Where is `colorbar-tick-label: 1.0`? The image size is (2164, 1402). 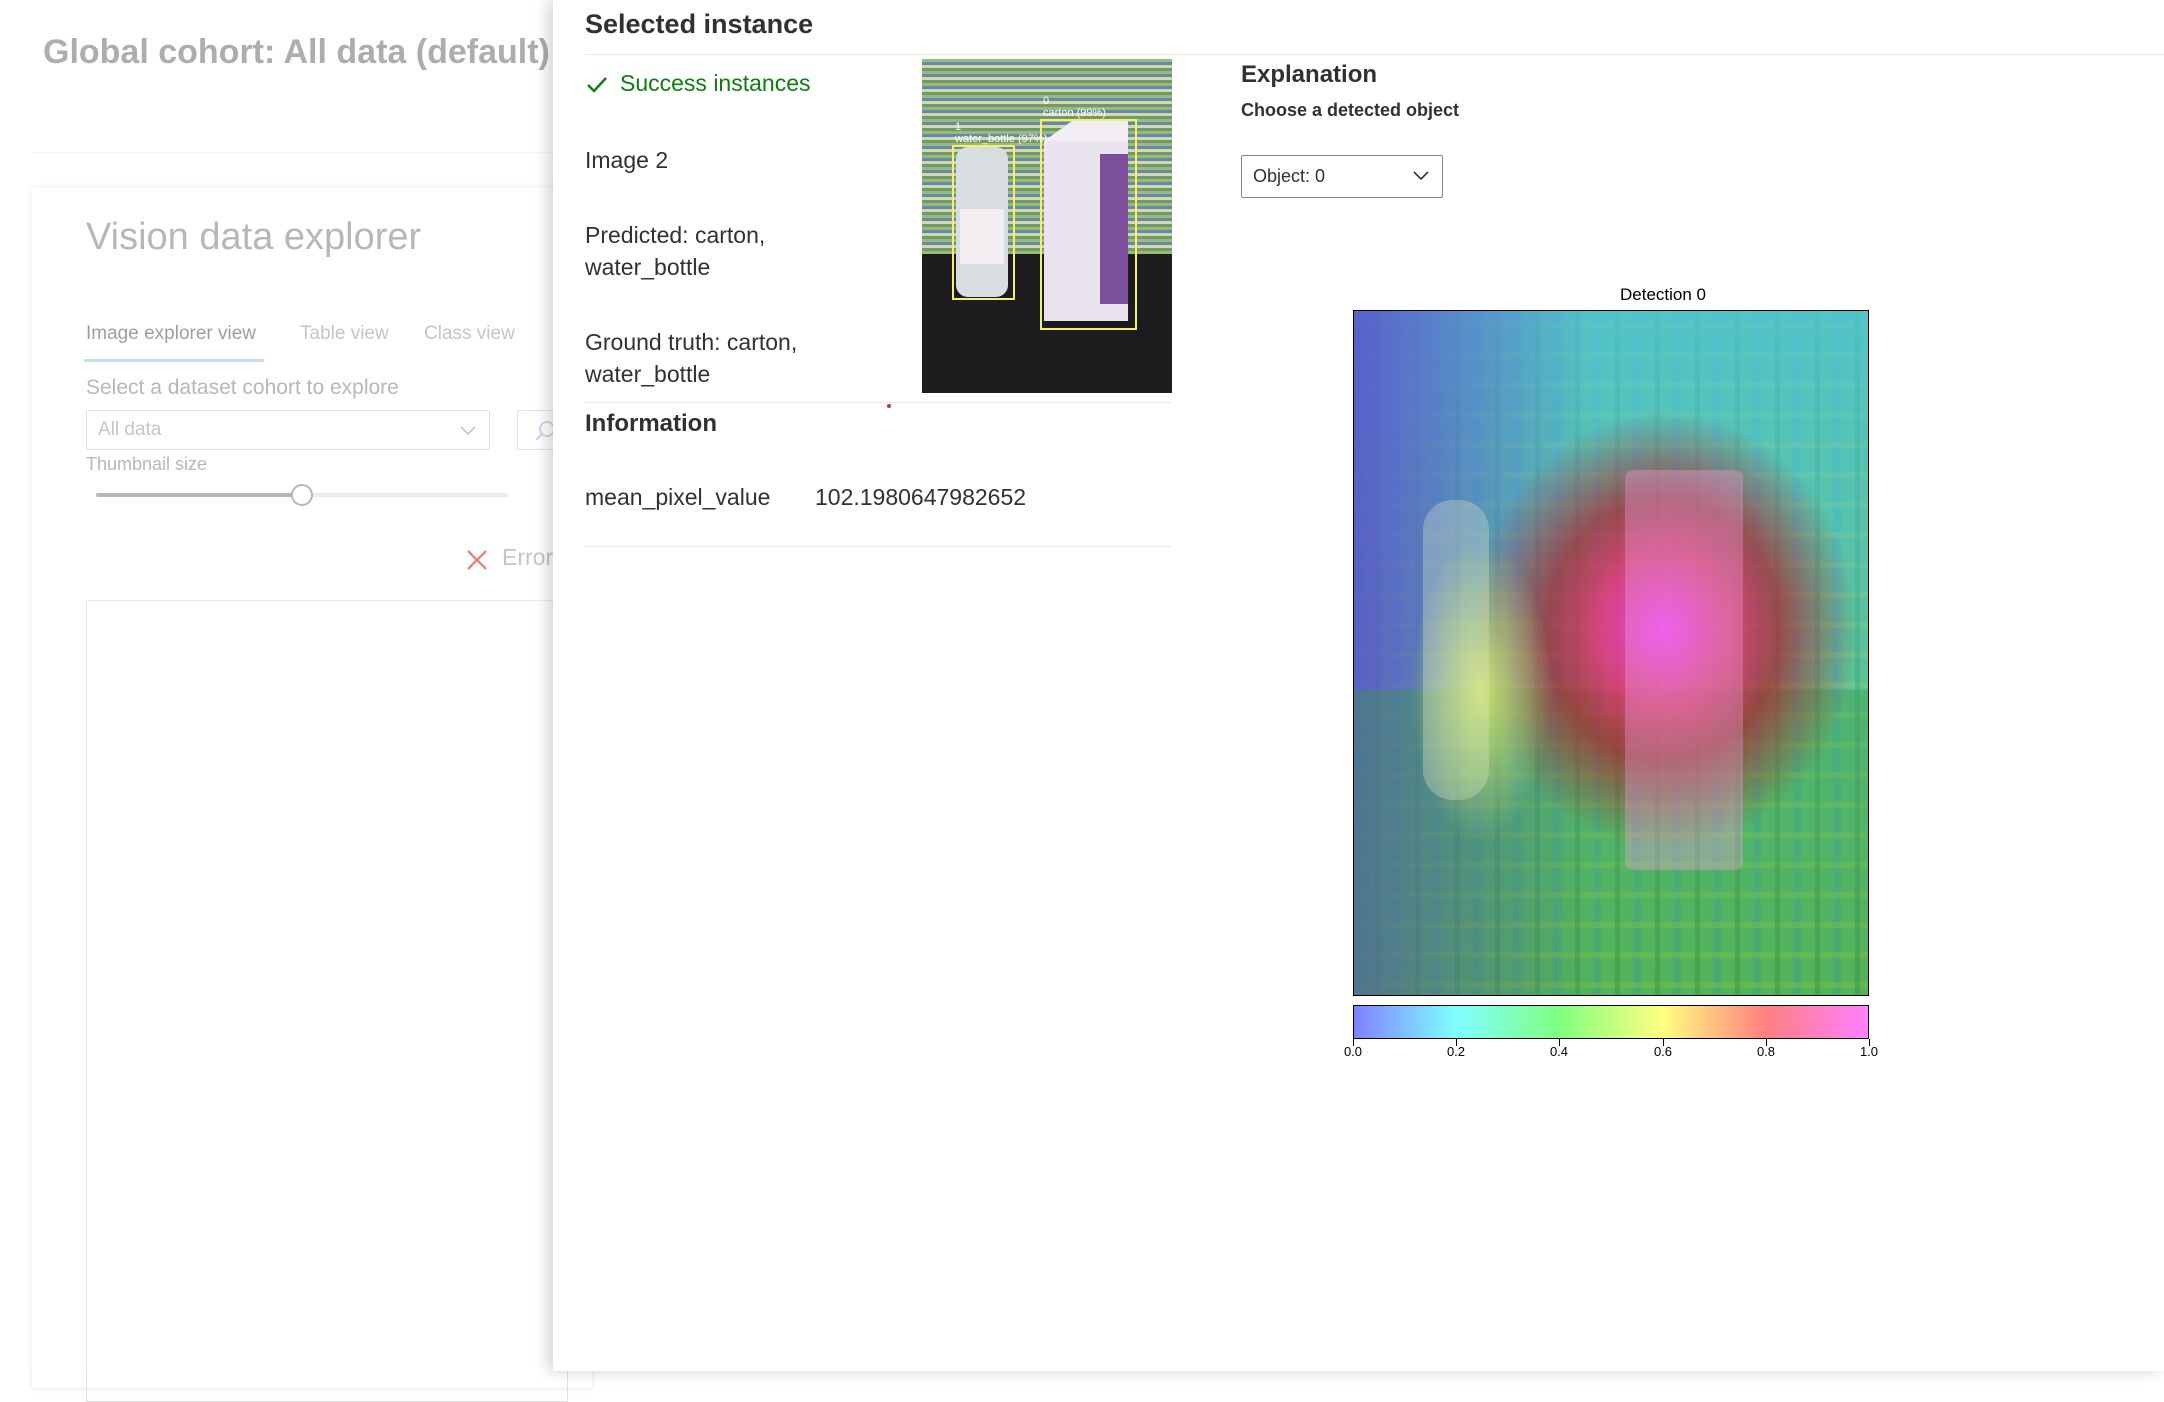 colorbar-tick-label: 1.0 is located at coordinates (1869, 1051).